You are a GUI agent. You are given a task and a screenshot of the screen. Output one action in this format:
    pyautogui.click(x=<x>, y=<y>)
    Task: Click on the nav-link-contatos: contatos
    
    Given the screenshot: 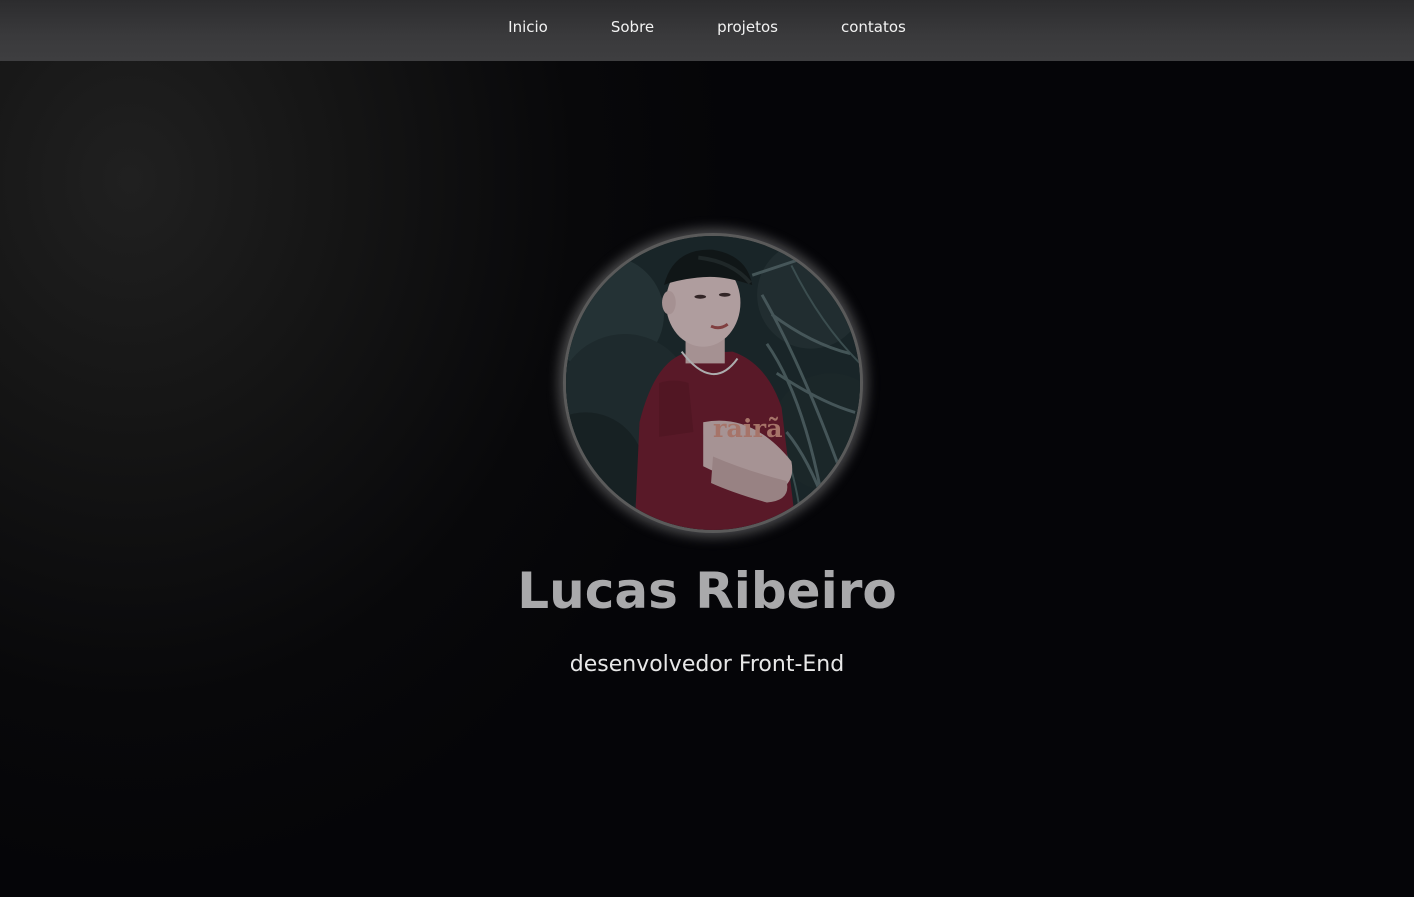 What is the action you would take?
    pyautogui.click(x=873, y=27)
    